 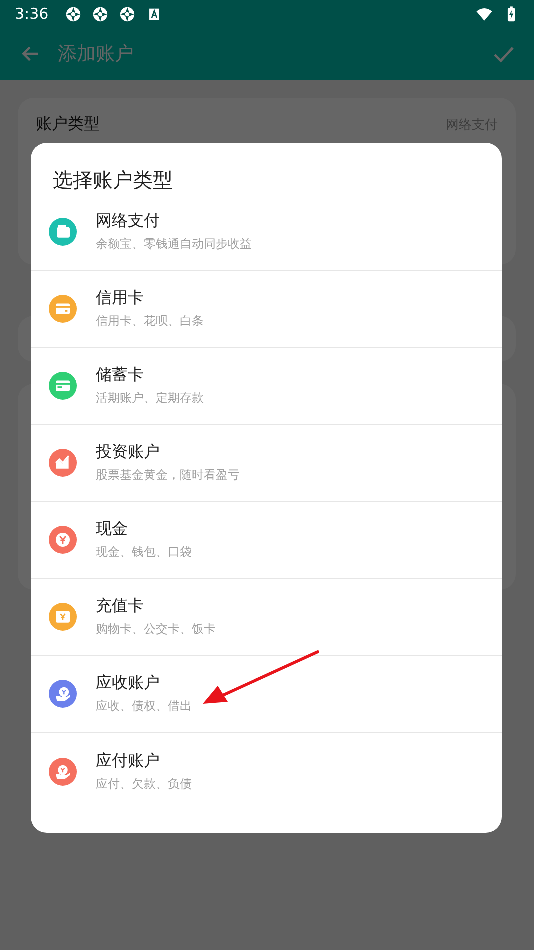 I want to click on option-title: 信用卡, so click(x=120, y=298).